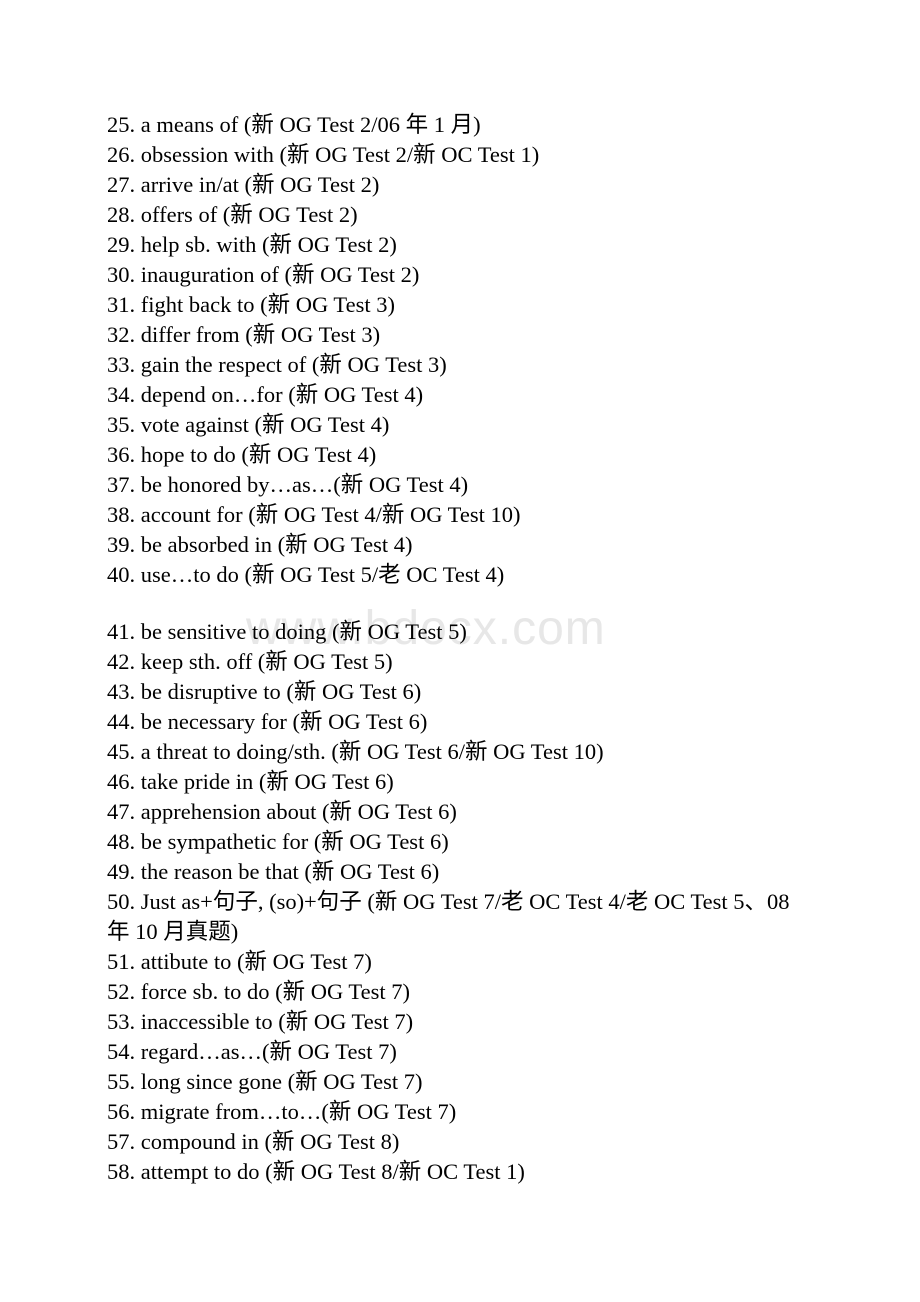 The width and height of the screenshot is (920, 1302). I want to click on list-item: 53. inaccessible to (新 OG Test 7), so click(260, 1021).